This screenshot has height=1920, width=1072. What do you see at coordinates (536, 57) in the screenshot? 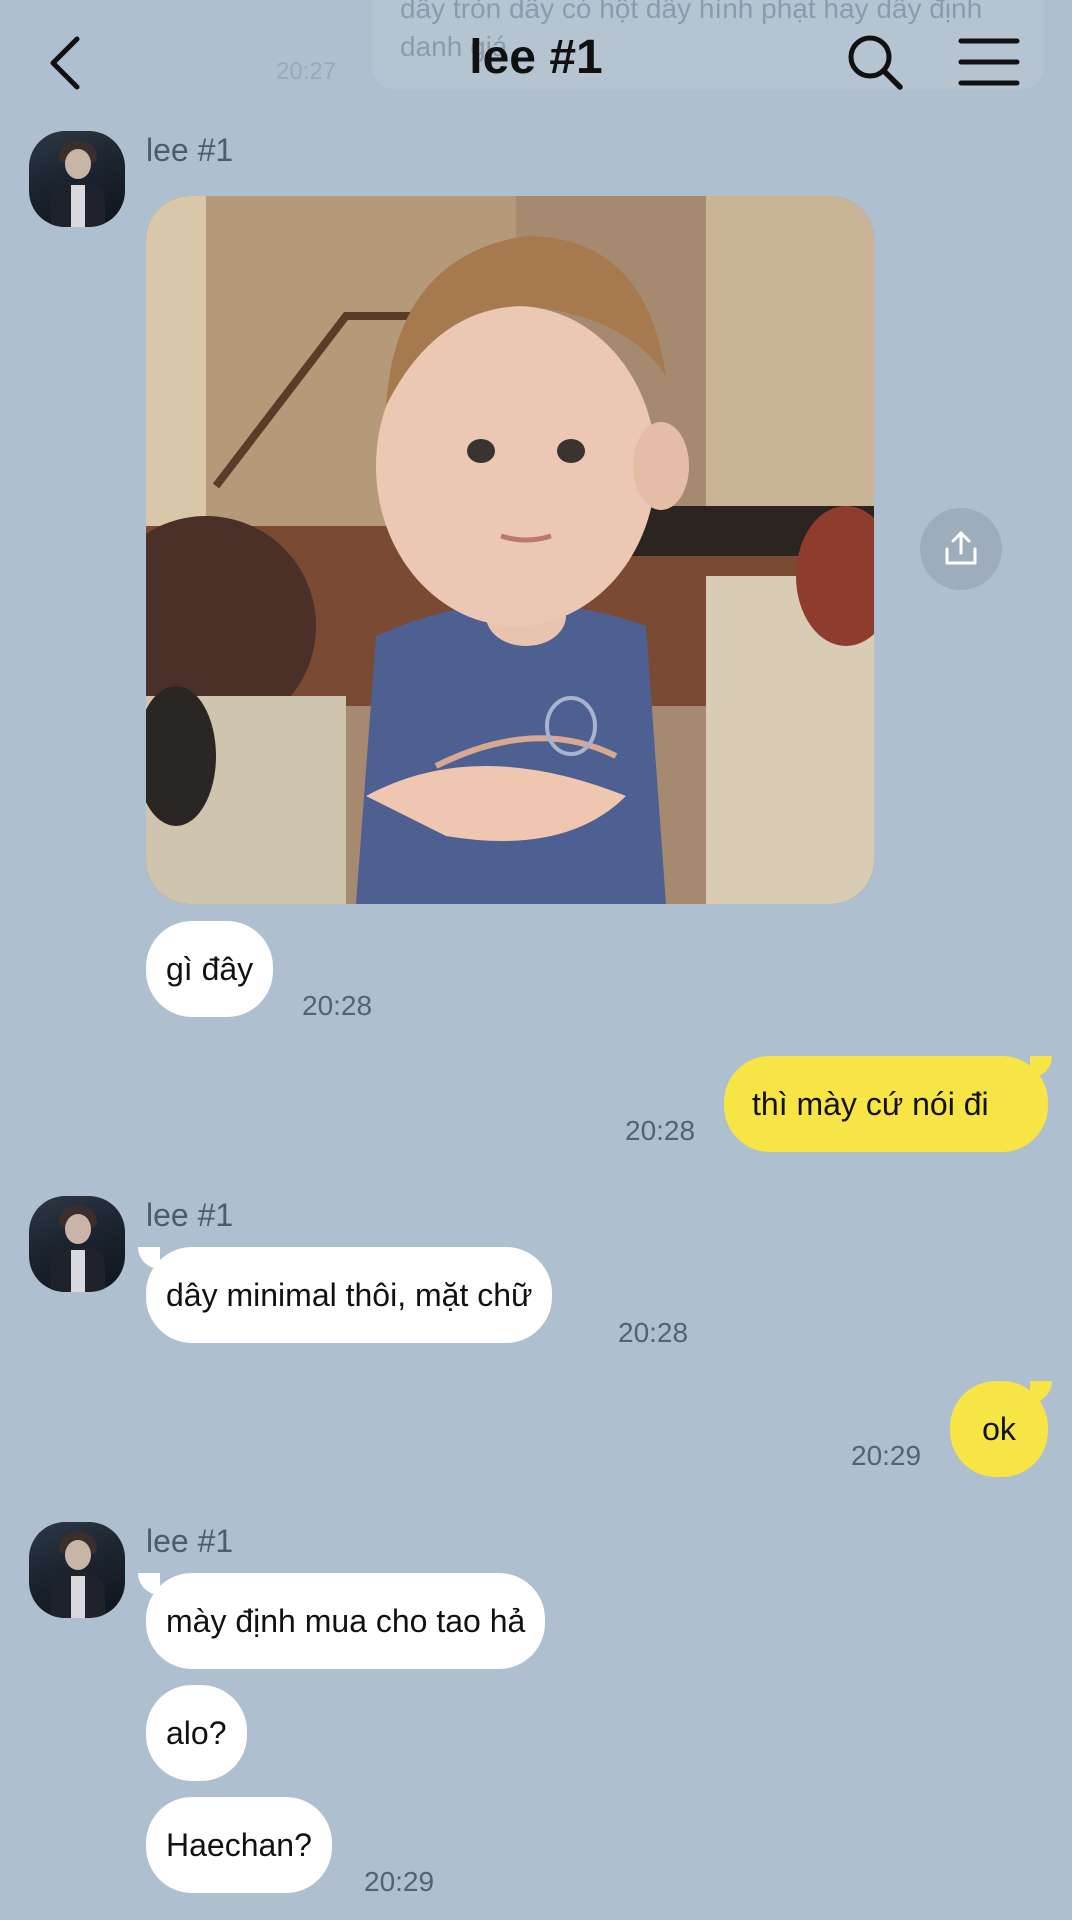
I see `chat-title: lee #1` at bounding box center [536, 57].